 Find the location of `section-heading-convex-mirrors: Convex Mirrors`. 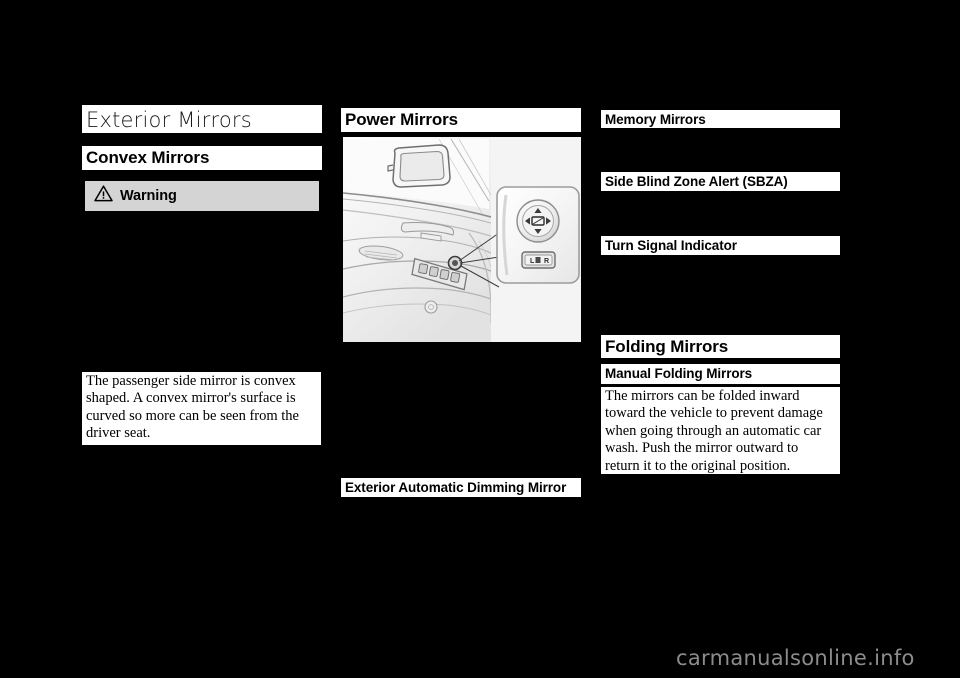

section-heading-convex-mirrors: Convex Mirrors is located at coordinates (202, 158).